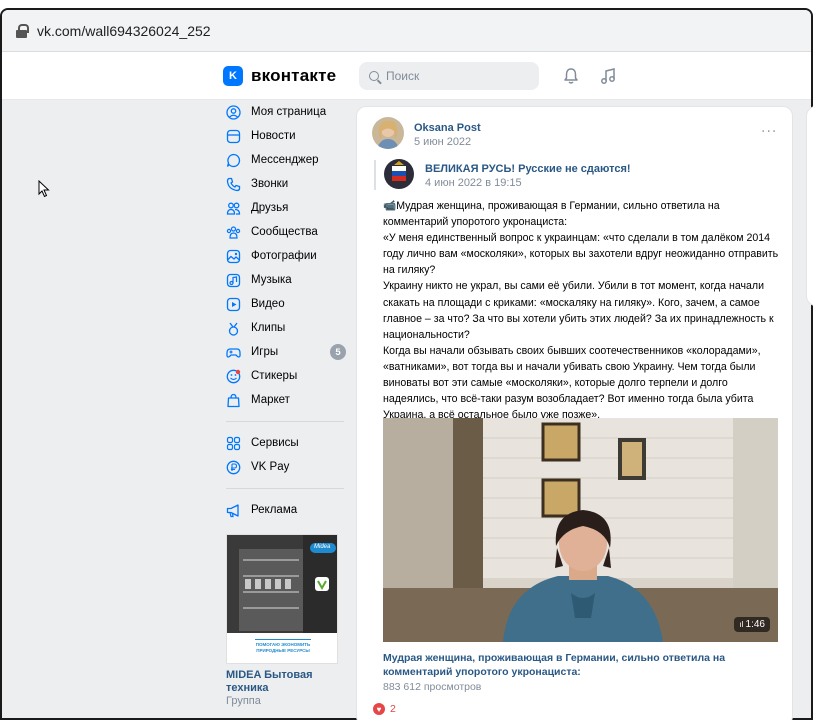  I want to click on sidebar-item-vkpay: VK Pay, so click(286, 467).